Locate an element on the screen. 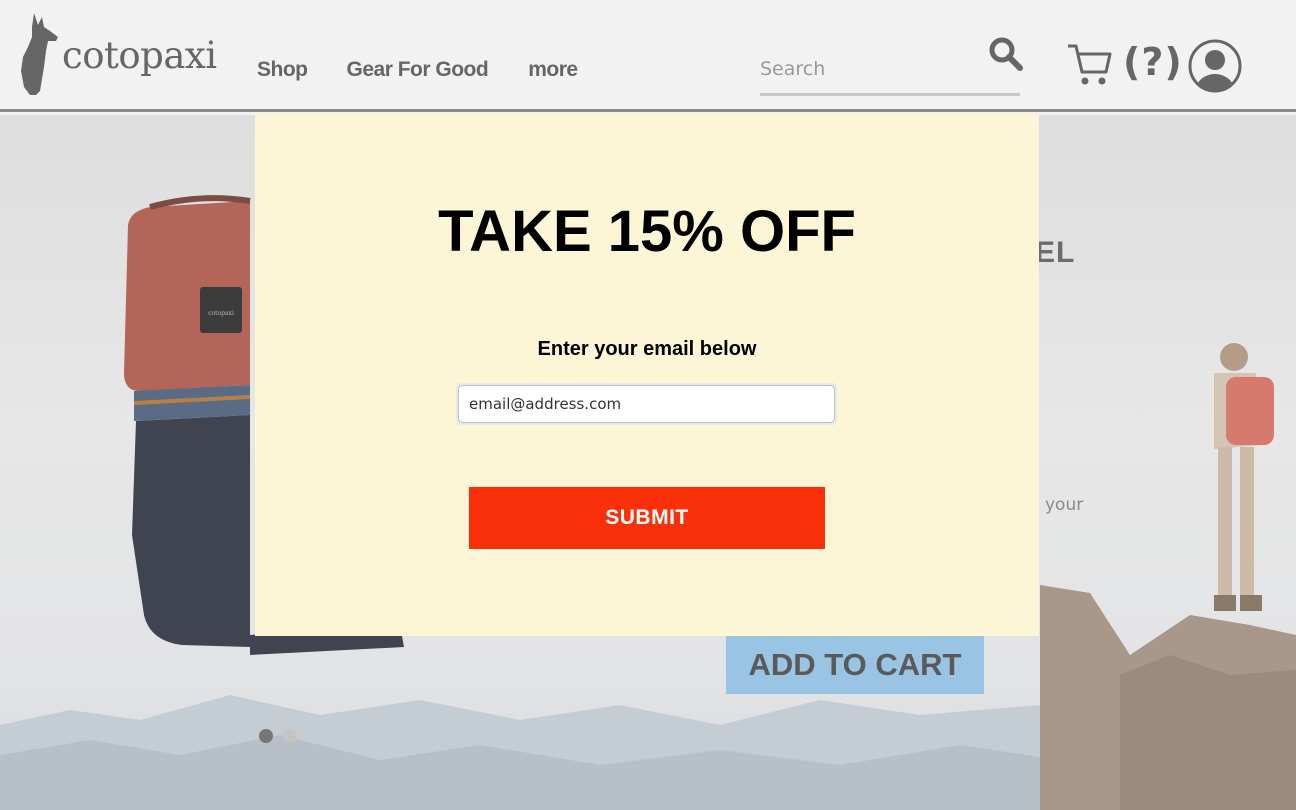 This screenshot has width=1296, height=810. modal-title: TAKE 15% OFF is located at coordinates (647, 231).